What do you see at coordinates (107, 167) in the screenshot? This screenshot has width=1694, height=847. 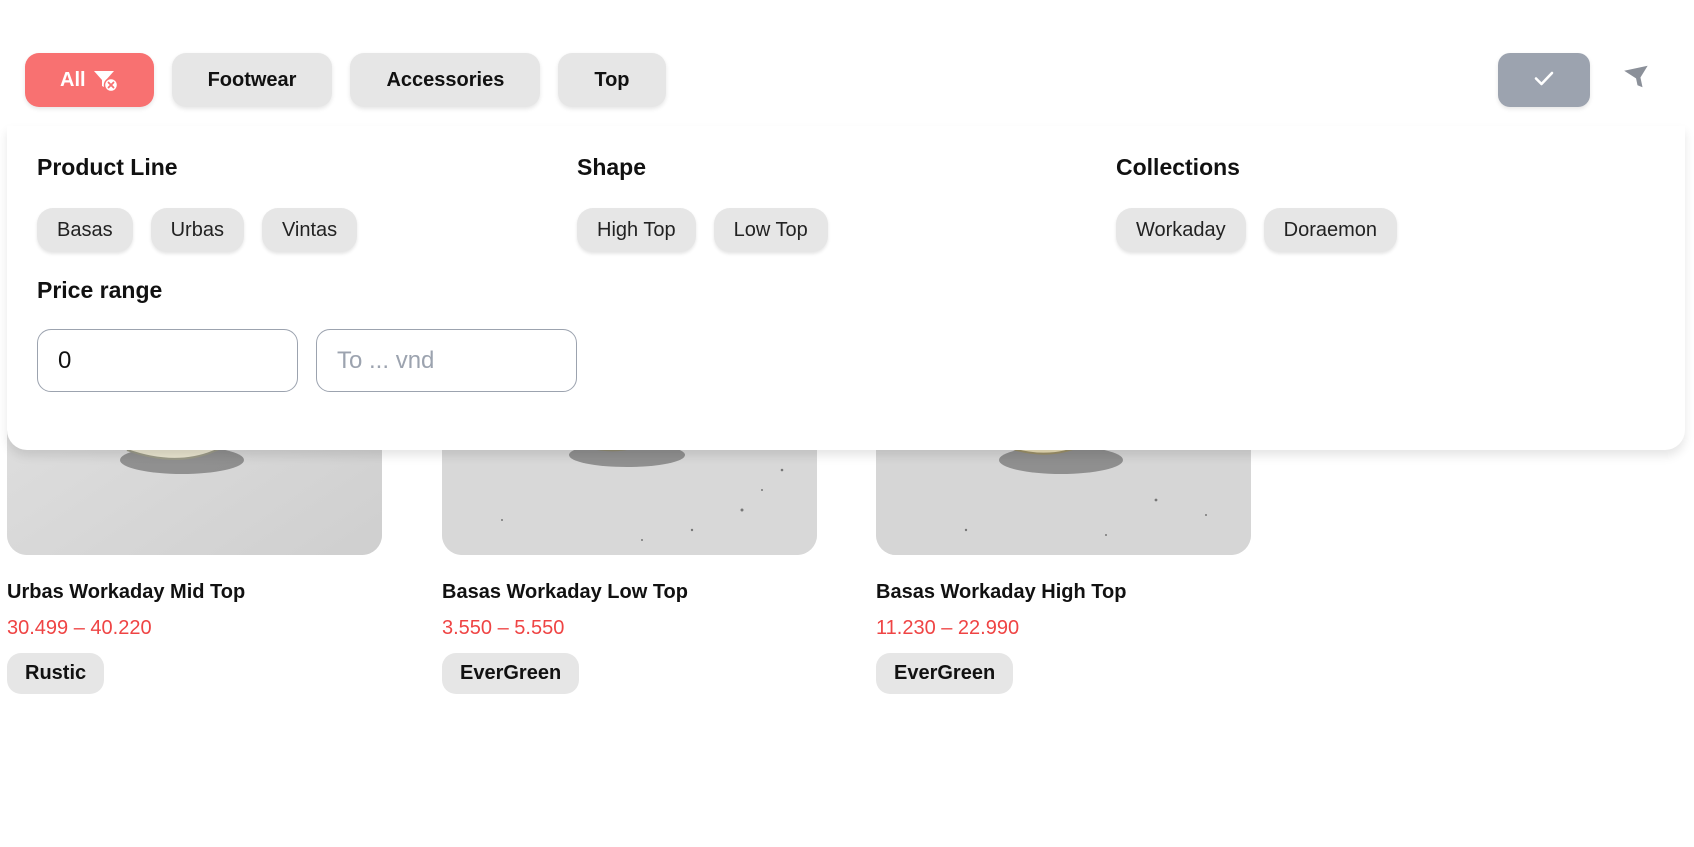 I see `filter-group-title: Product Line` at bounding box center [107, 167].